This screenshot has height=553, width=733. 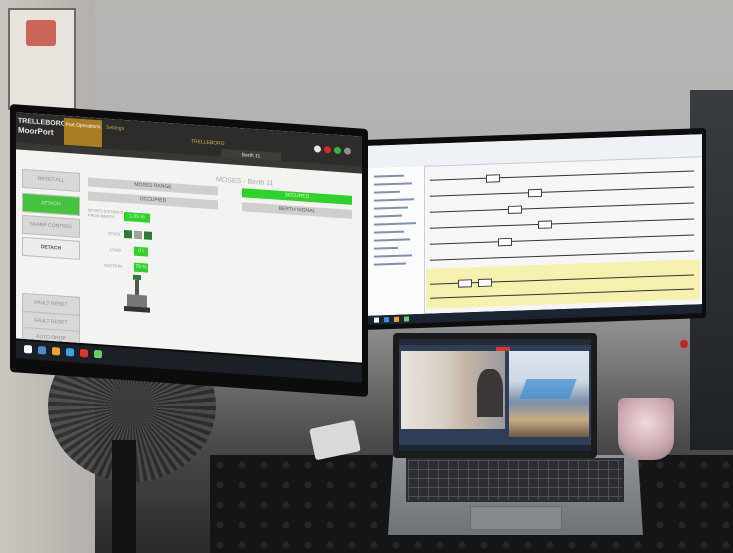 What do you see at coordinates (137, 217) in the screenshot?
I see `distance-value: 1.05 m` at bounding box center [137, 217].